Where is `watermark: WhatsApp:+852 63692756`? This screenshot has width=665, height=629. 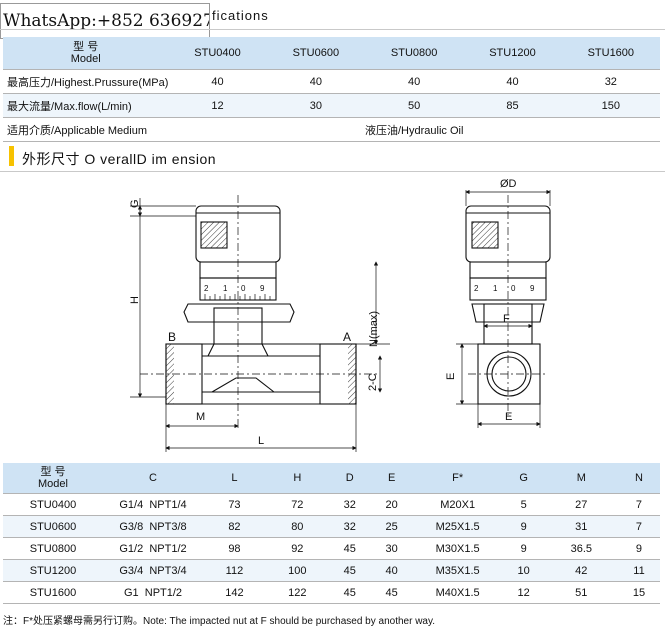 watermark: WhatsApp:+852 63692756 is located at coordinates (105, 21).